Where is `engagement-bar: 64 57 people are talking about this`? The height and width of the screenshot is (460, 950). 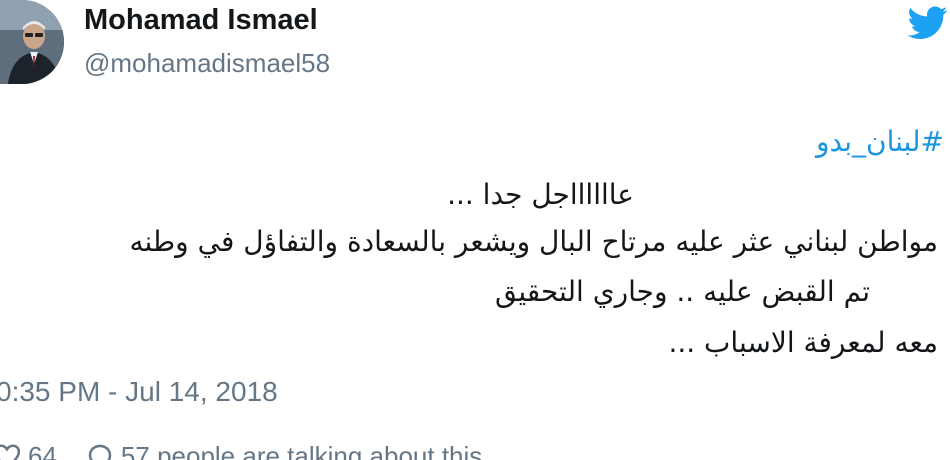
engagement-bar: 64 57 people are talking about this is located at coordinates (255, 448).